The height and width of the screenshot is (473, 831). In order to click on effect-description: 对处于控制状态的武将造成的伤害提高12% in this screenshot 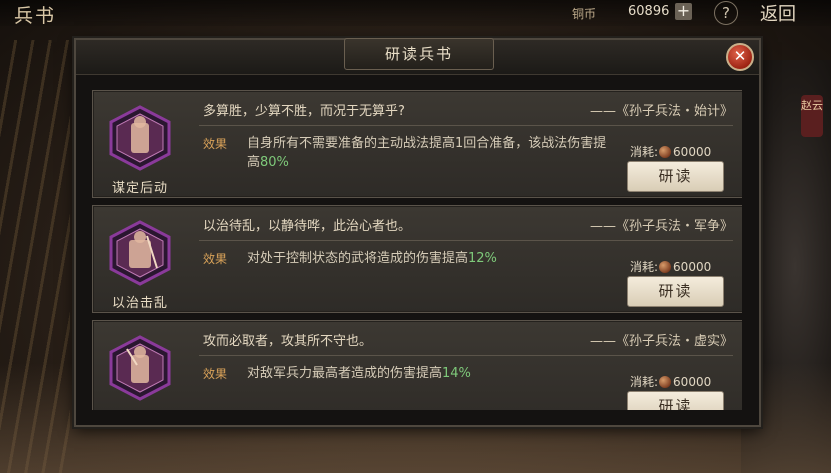, I will do `click(372, 258)`.